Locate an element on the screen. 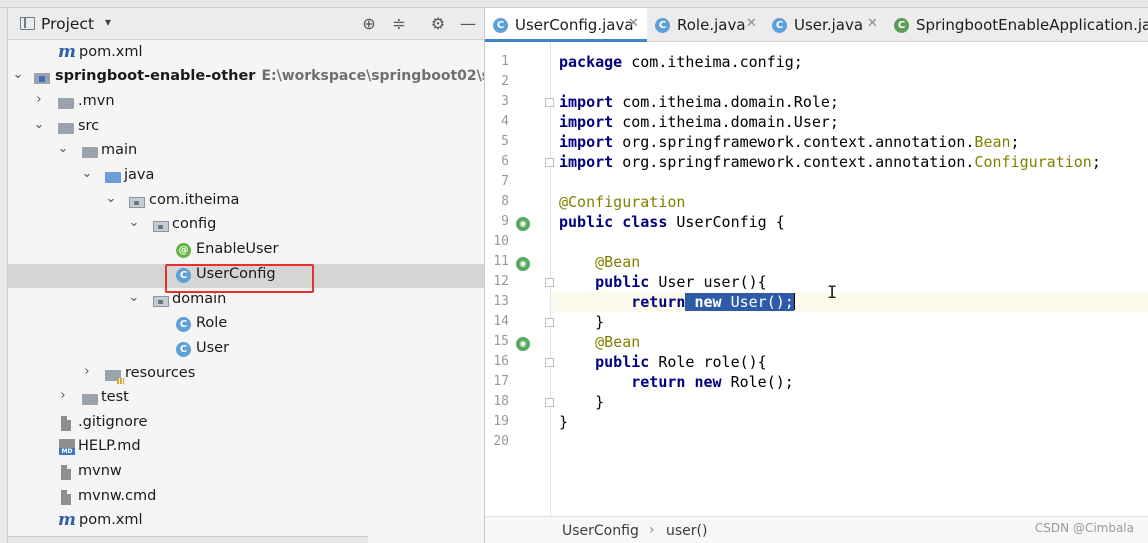  project-panel-header: Project ▾ ⊕ ≑ ⚙ — is located at coordinates (246, 24).